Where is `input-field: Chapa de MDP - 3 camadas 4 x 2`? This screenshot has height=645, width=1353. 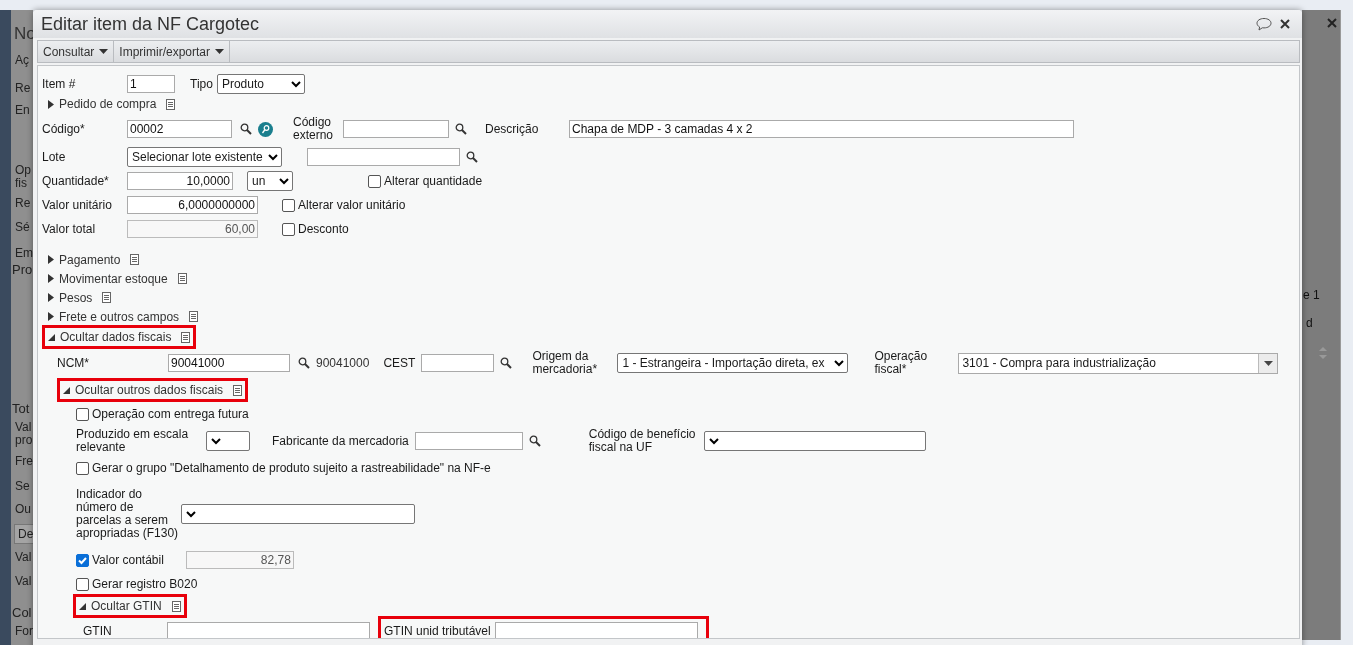
input-field: Chapa de MDP - 3 camadas 4 x 2 is located at coordinates (821, 129).